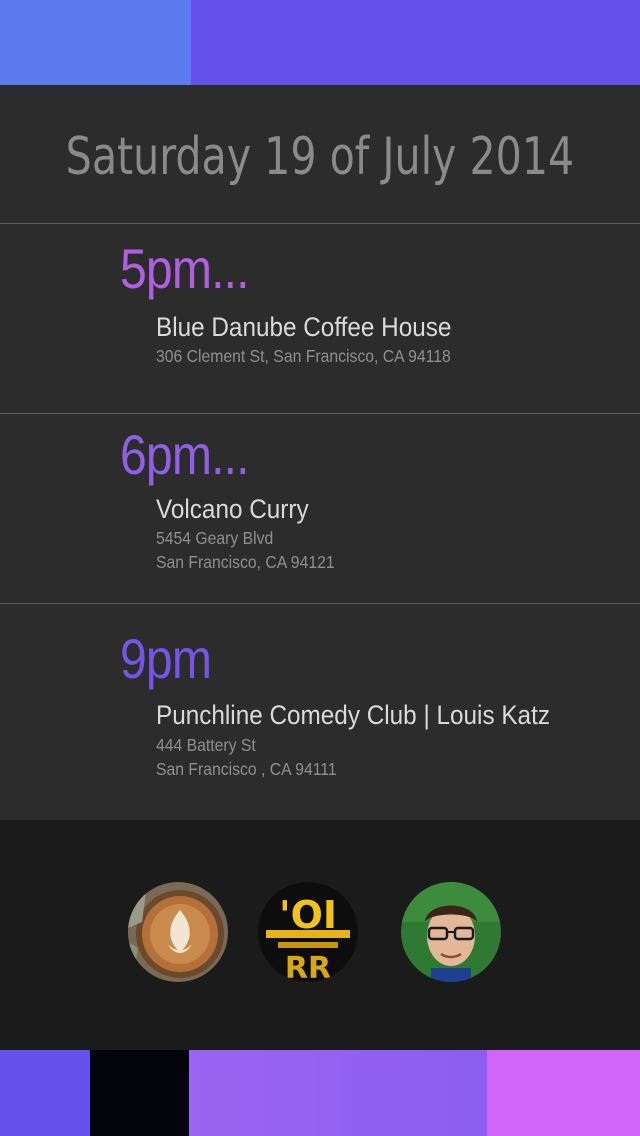  Describe the element at coordinates (245, 562) in the screenshot. I see `event-address-city: San Francisco, CA 94121` at that location.